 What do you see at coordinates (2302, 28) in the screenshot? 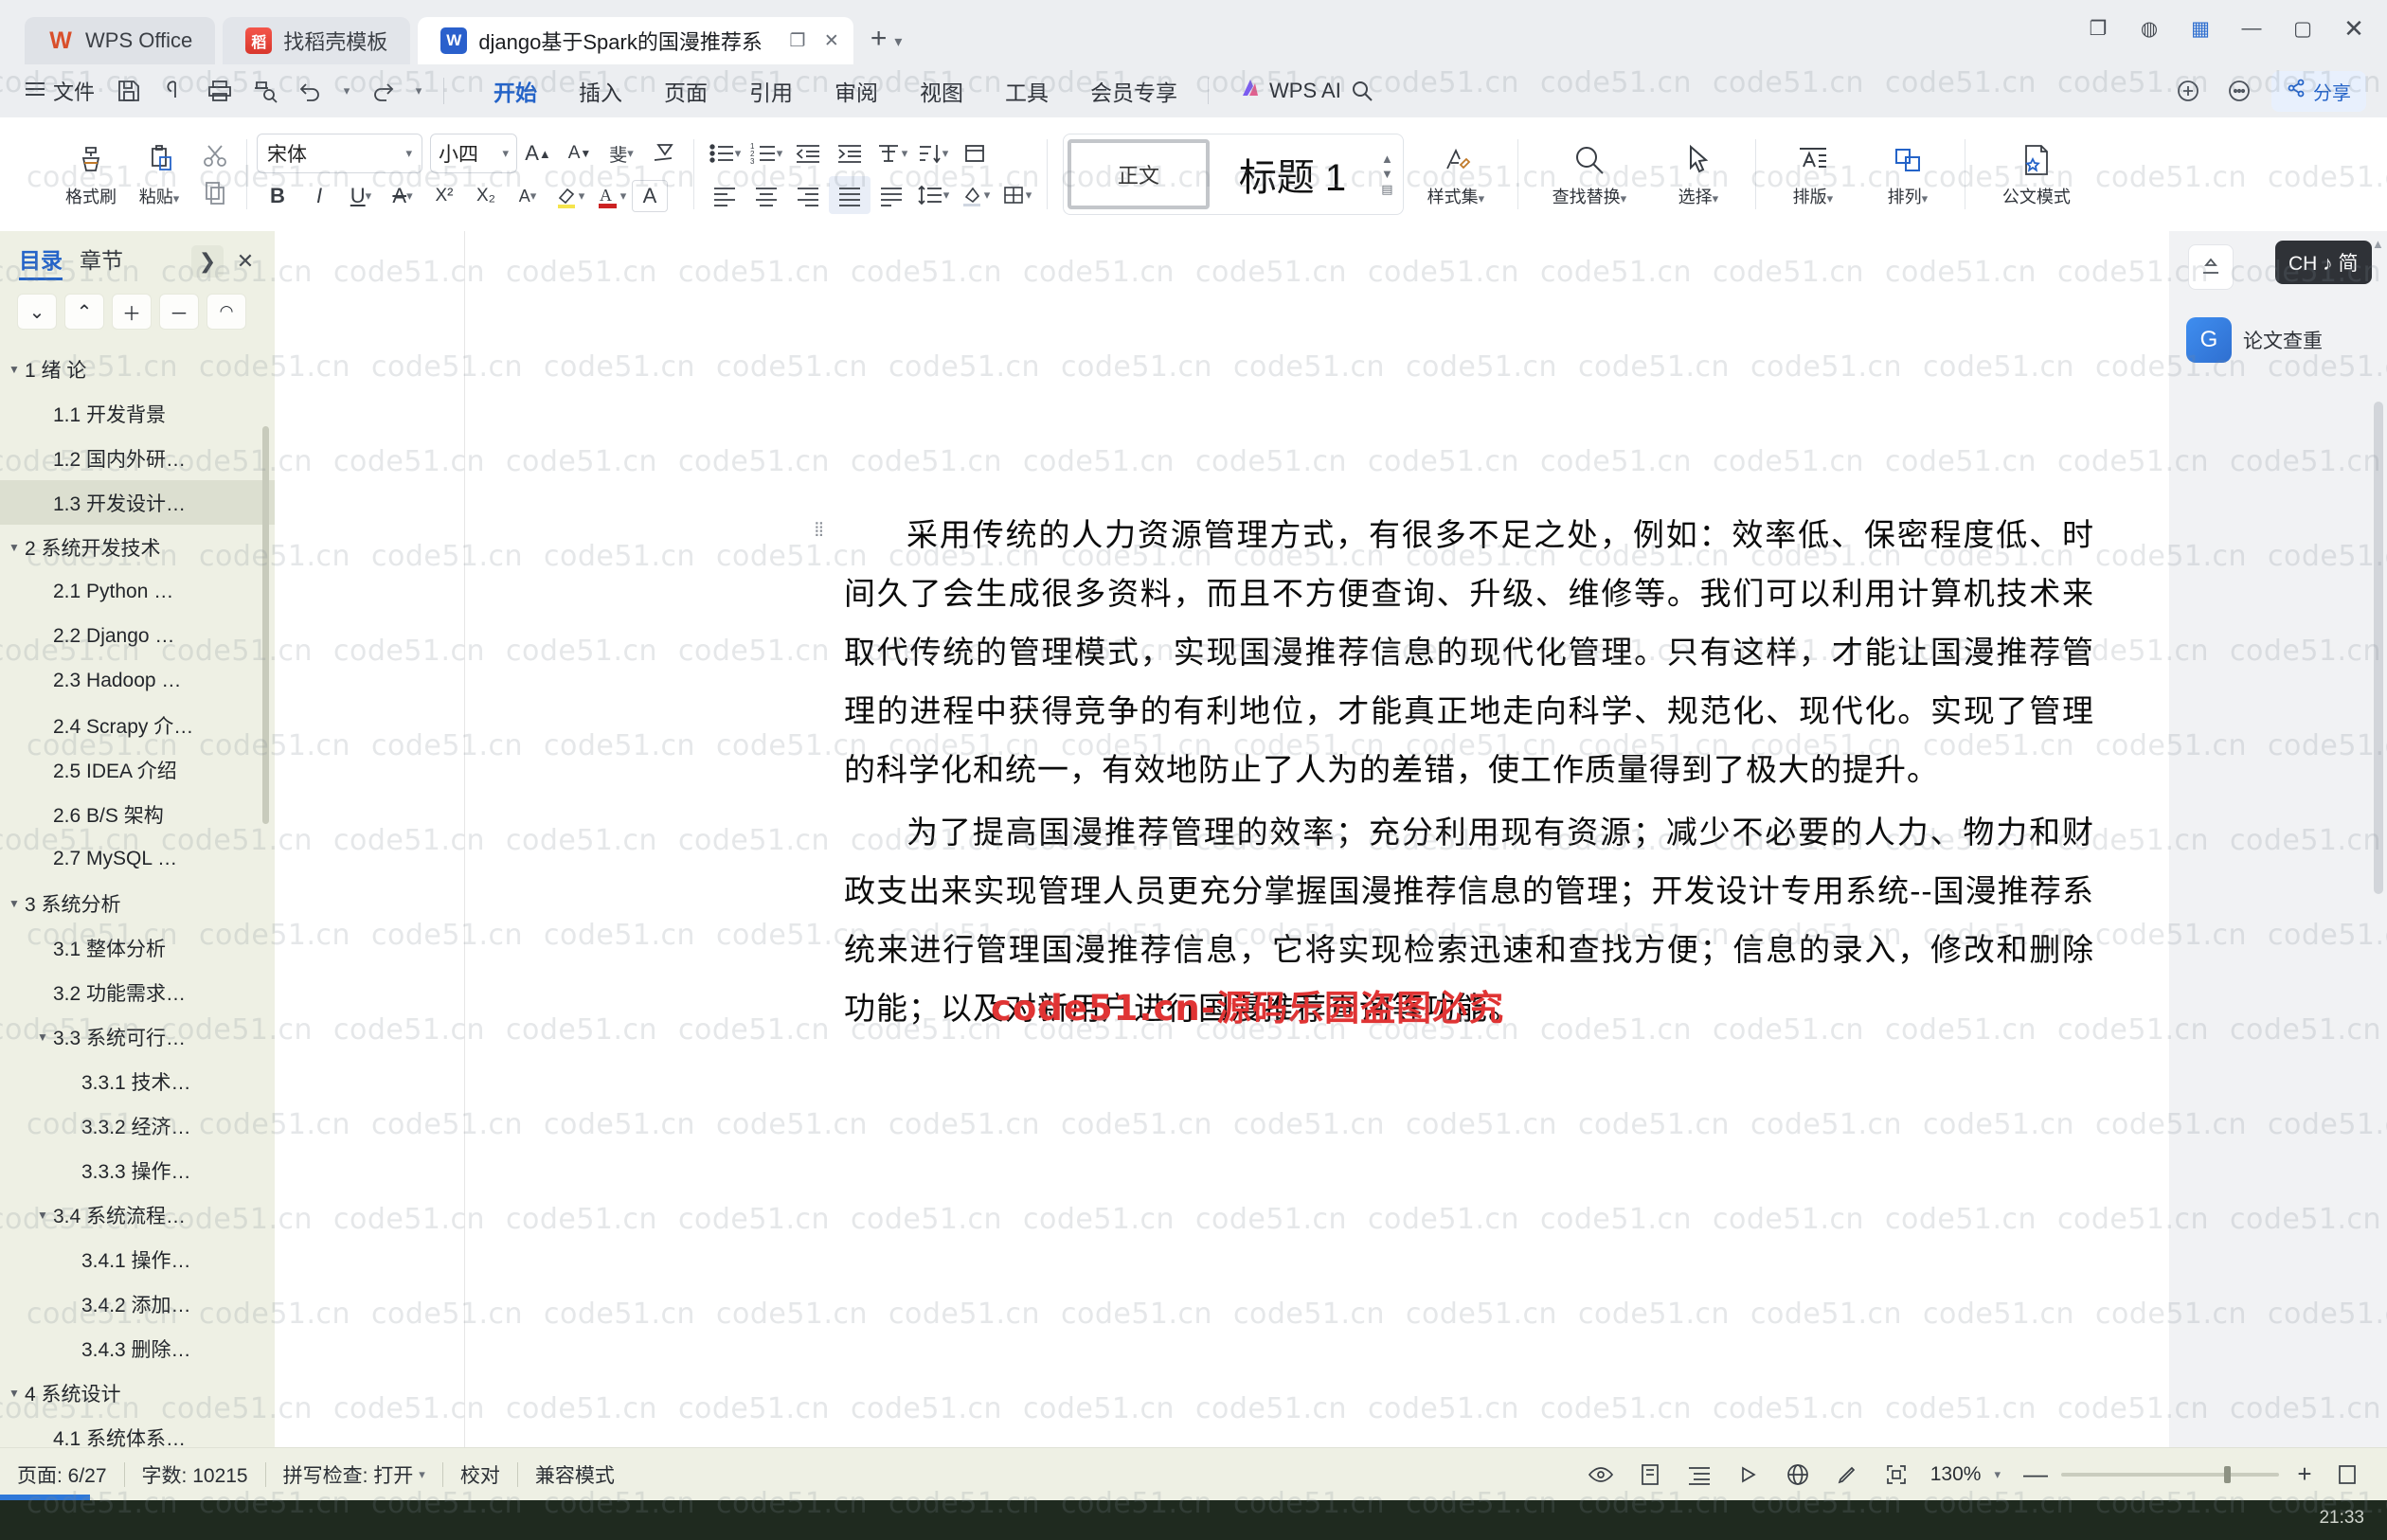
I see `maximize-button: ▢` at bounding box center [2302, 28].